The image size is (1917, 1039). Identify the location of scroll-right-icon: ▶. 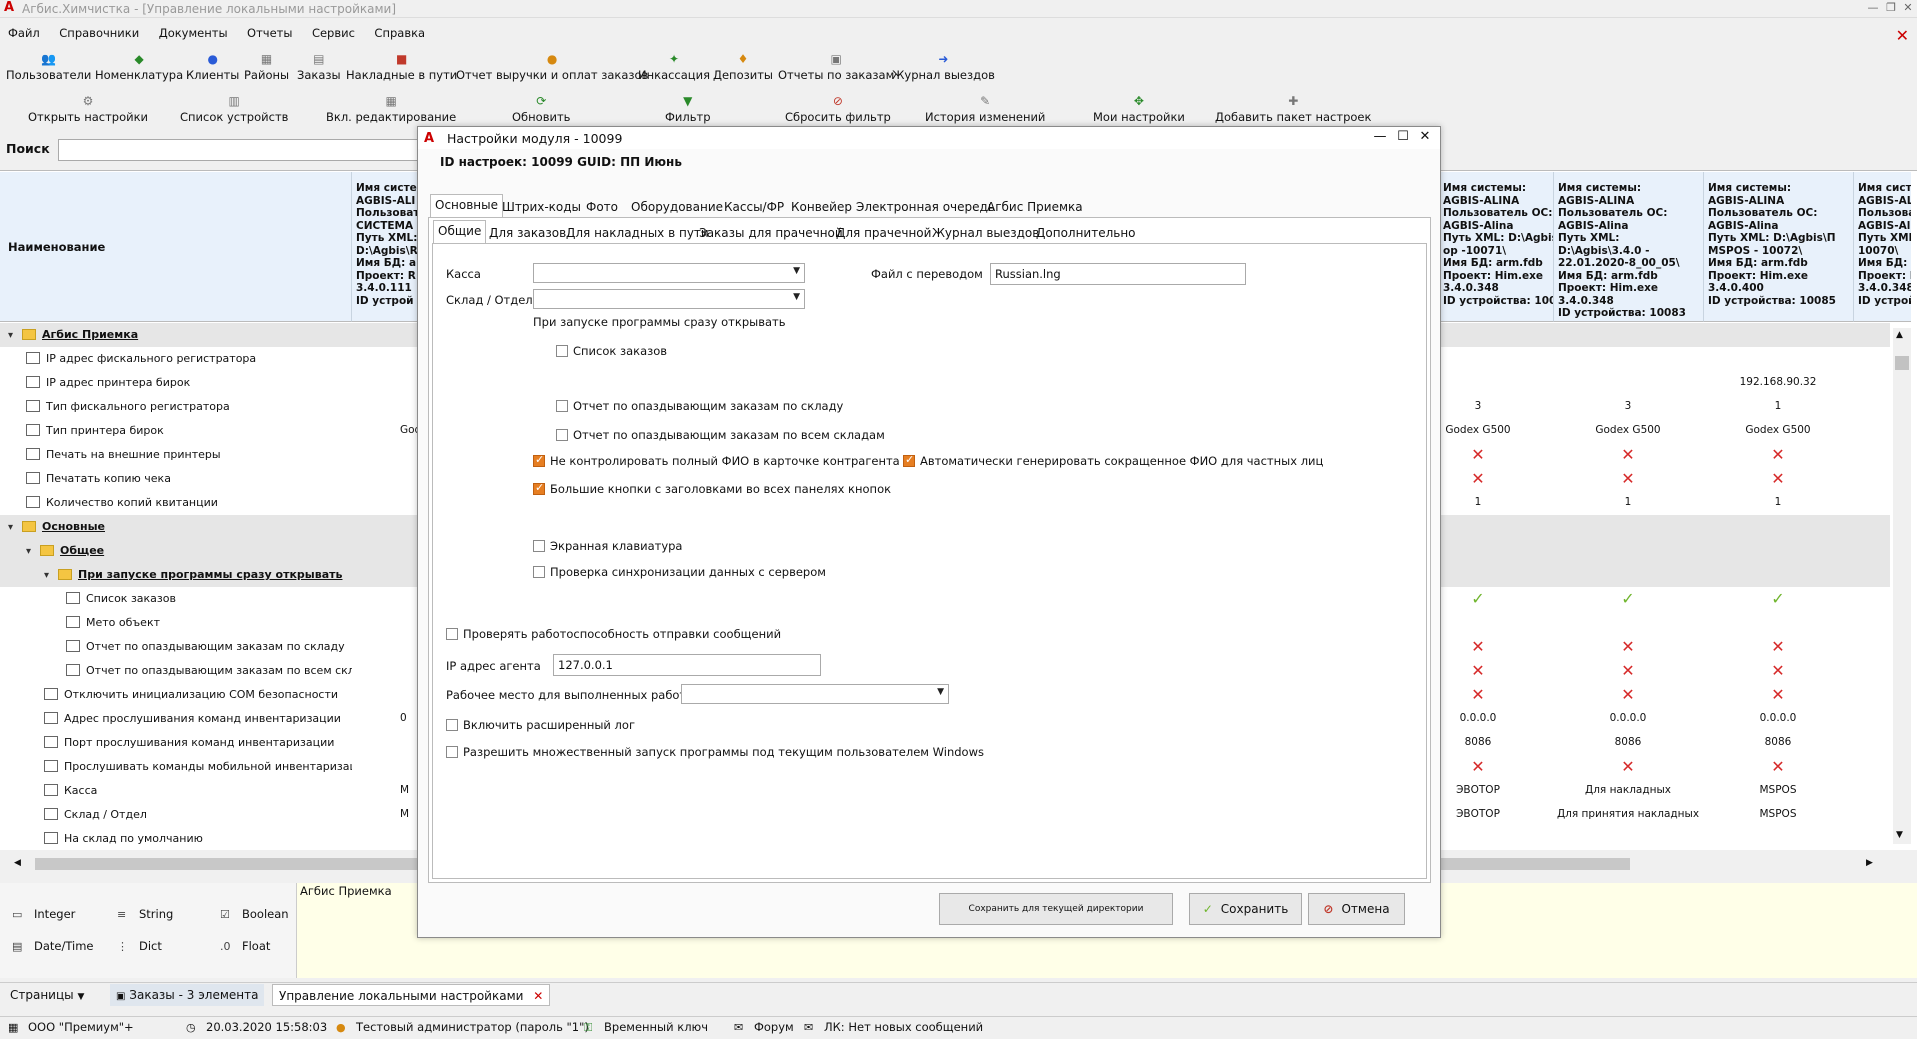
(1869, 863).